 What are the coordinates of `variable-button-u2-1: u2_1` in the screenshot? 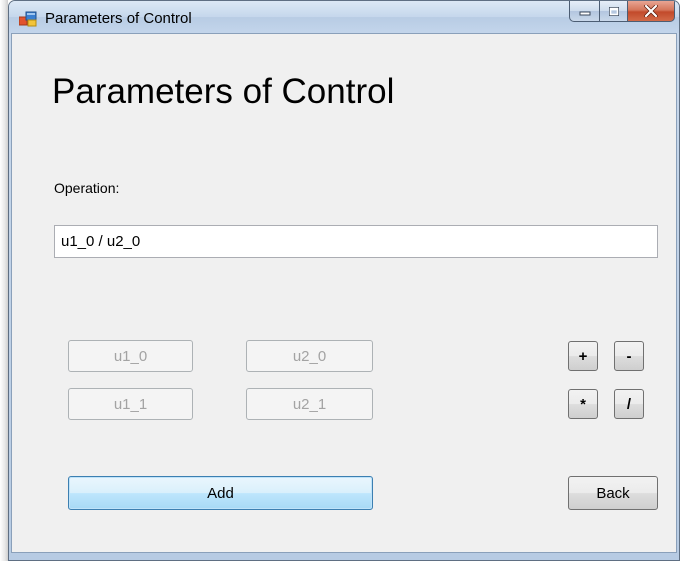 It's located at (309, 404).